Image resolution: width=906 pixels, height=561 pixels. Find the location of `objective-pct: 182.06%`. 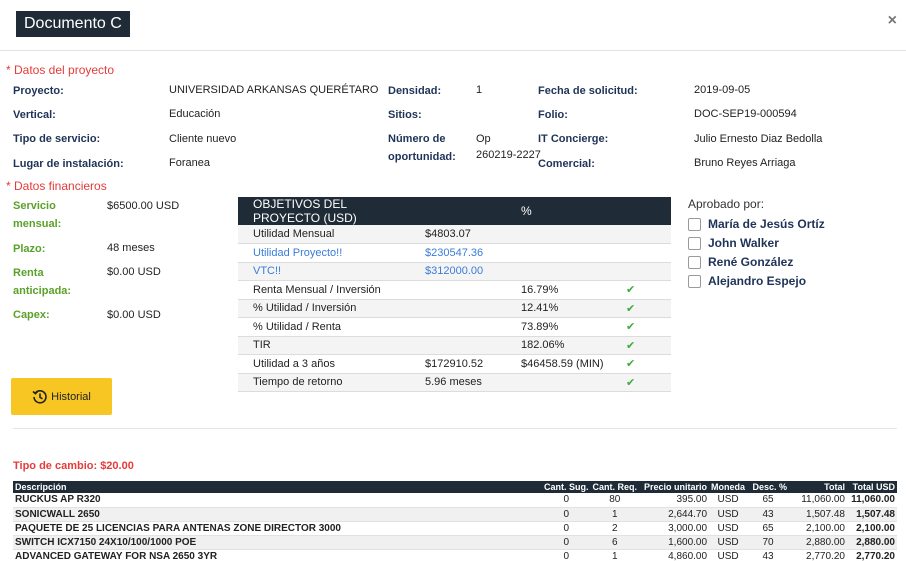

objective-pct: 182.06% is located at coordinates (566, 345).